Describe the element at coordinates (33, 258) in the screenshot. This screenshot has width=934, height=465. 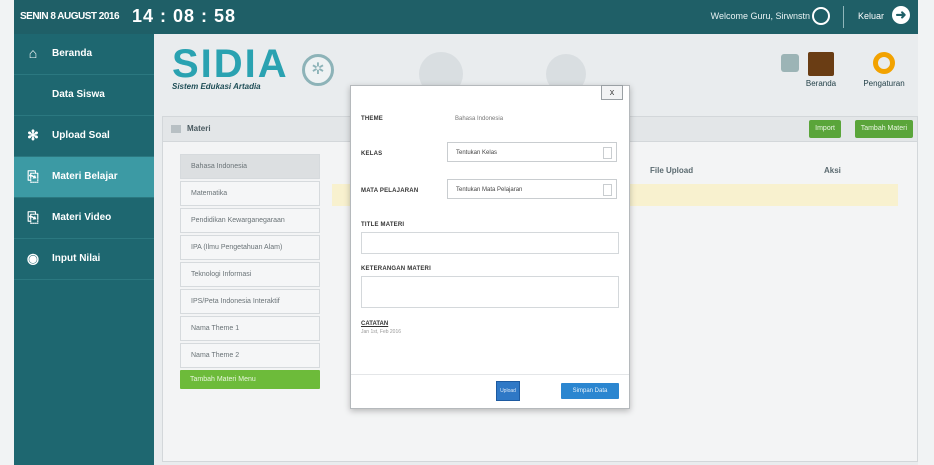
I see `eye-icon: ◉` at that location.